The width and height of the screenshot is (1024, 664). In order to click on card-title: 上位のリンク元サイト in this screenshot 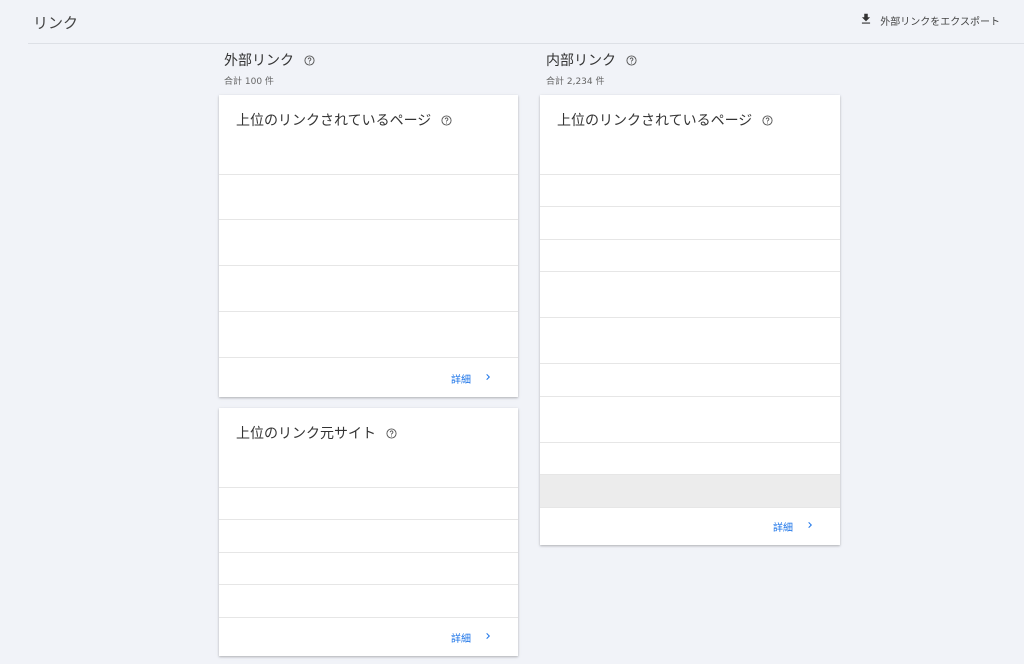, I will do `click(306, 434)`.